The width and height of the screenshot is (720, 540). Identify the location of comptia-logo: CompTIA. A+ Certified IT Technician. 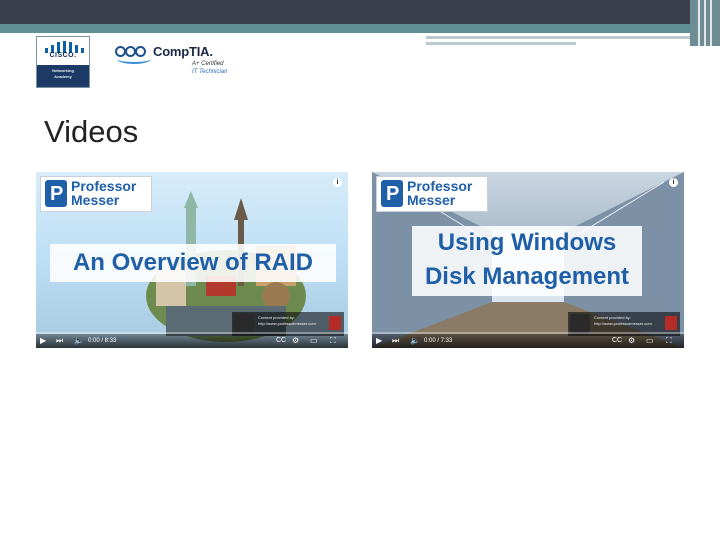
(180, 62).